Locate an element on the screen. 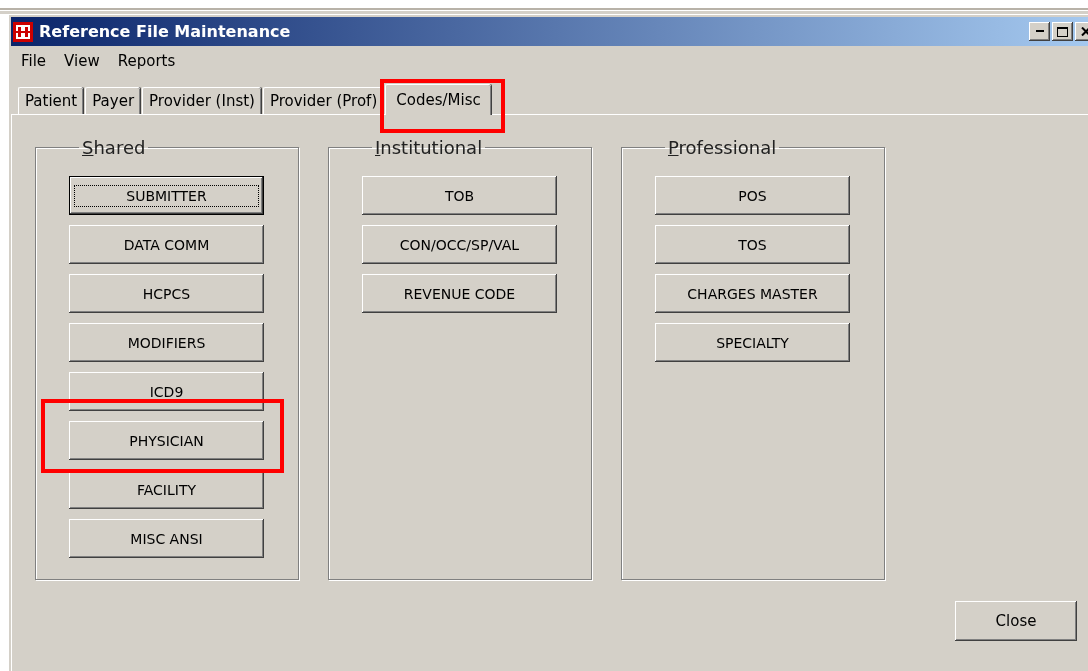 Image resolution: width=1088 pixels, height=671 pixels. option-button: SPECIALTY is located at coordinates (752, 342).